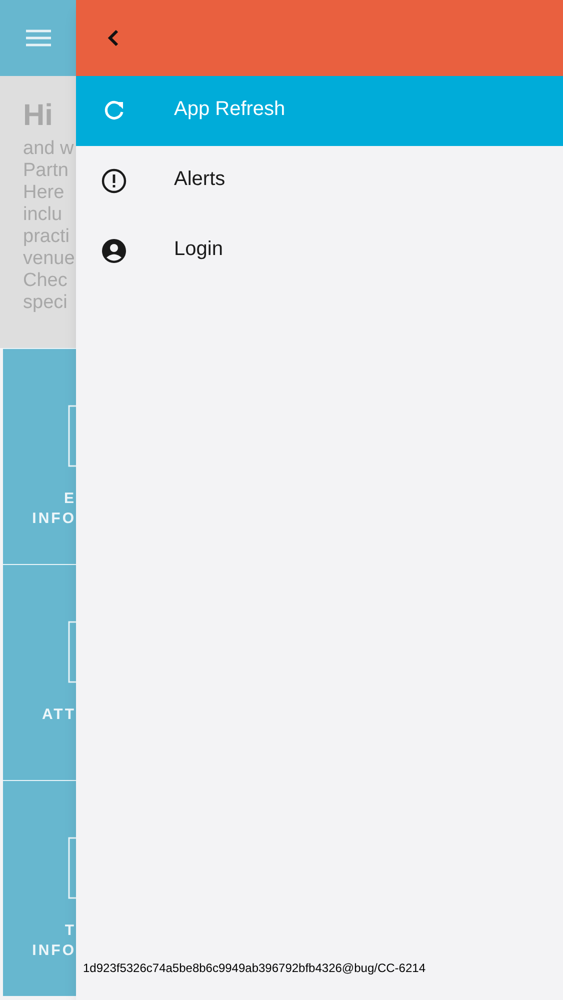  Describe the element at coordinates (254, 968) in the screenshot. I see `build-id: 1d923f5326c74a5be8b6c9949ab396792bfb4326@bug/CC-6214` at that location.